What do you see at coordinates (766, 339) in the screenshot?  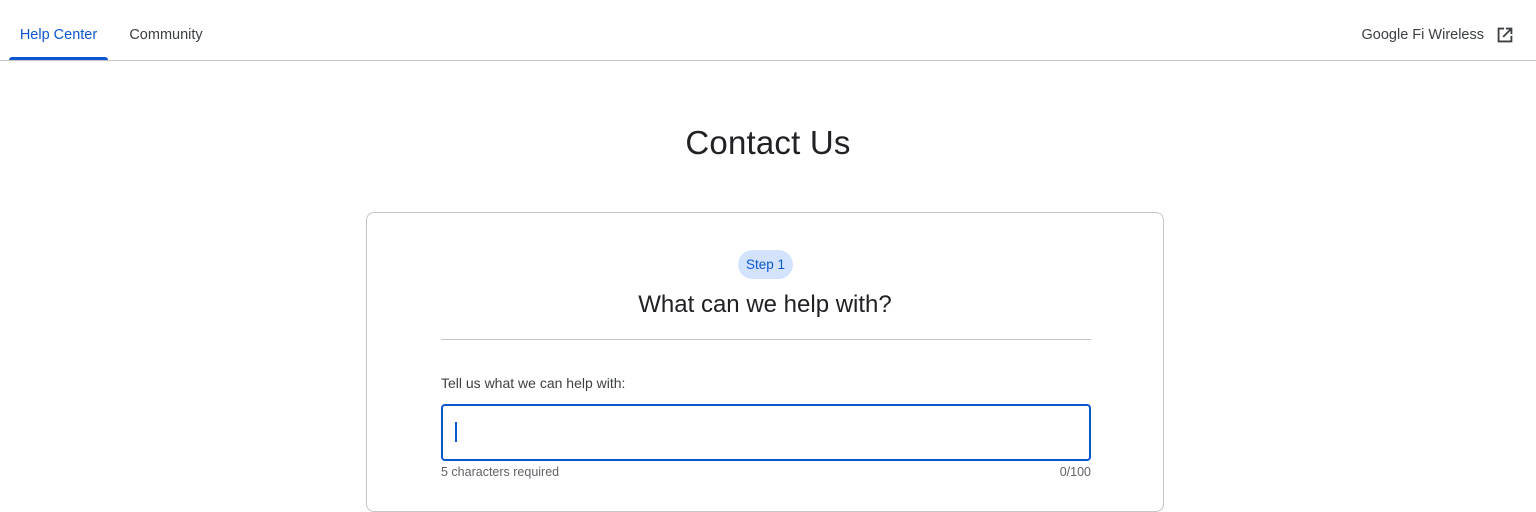 I see `divider` at bounding box center [766, 339].